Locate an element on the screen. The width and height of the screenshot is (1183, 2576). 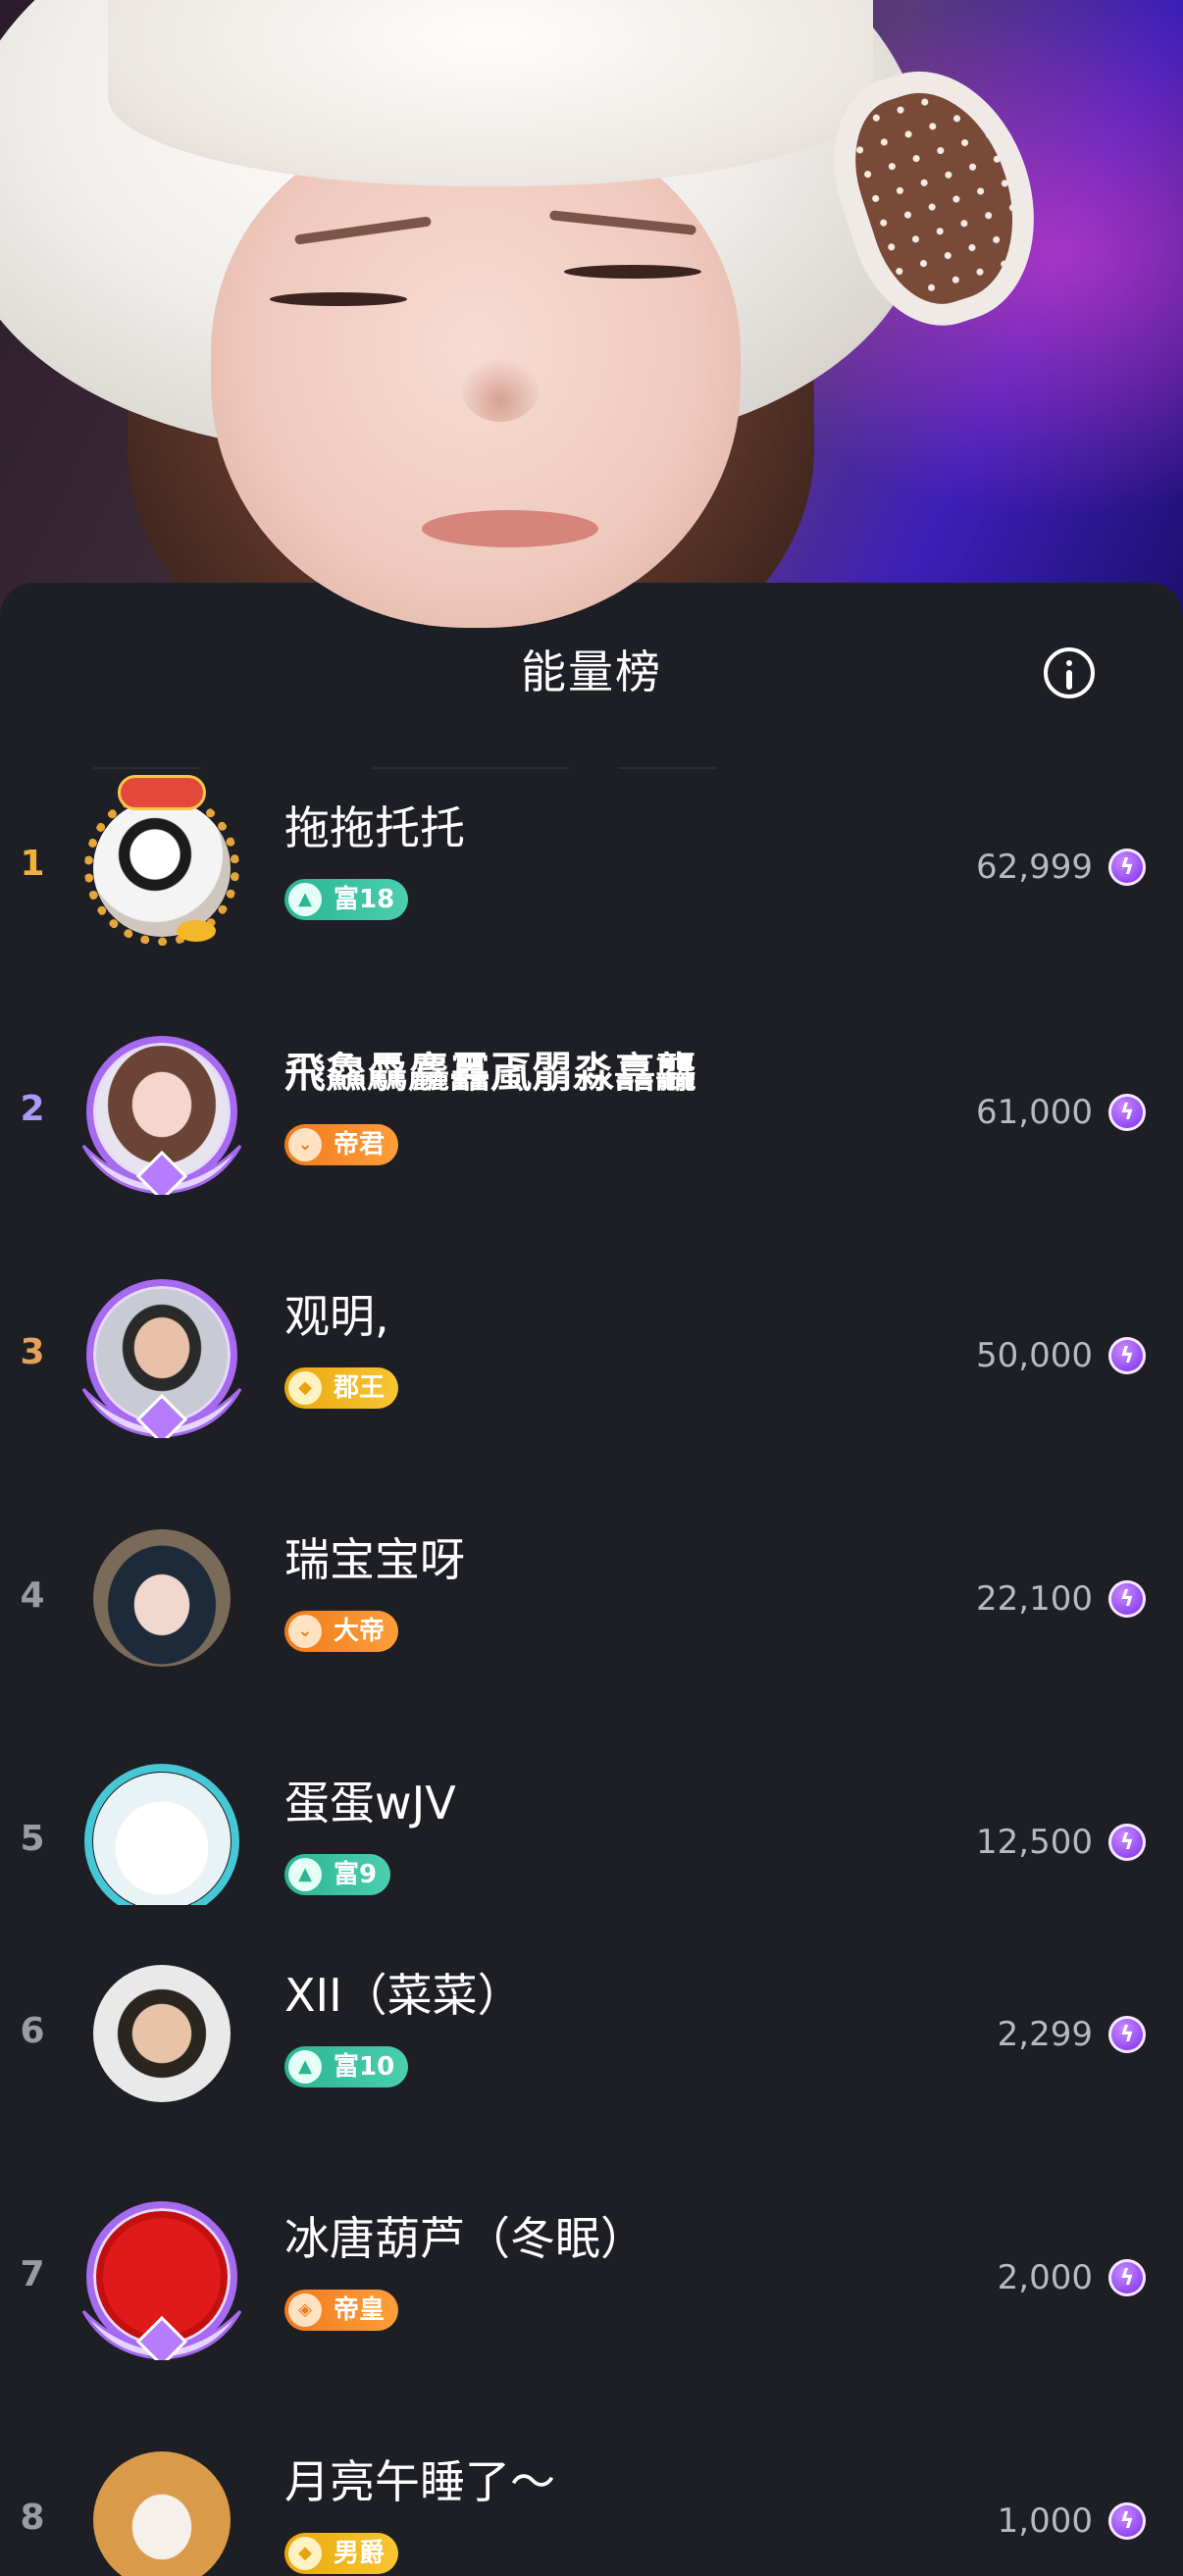
ranking-row: 1 拖拖托托 ▲ 富18 62,999 ϟ is located at coordinates (591, 860).